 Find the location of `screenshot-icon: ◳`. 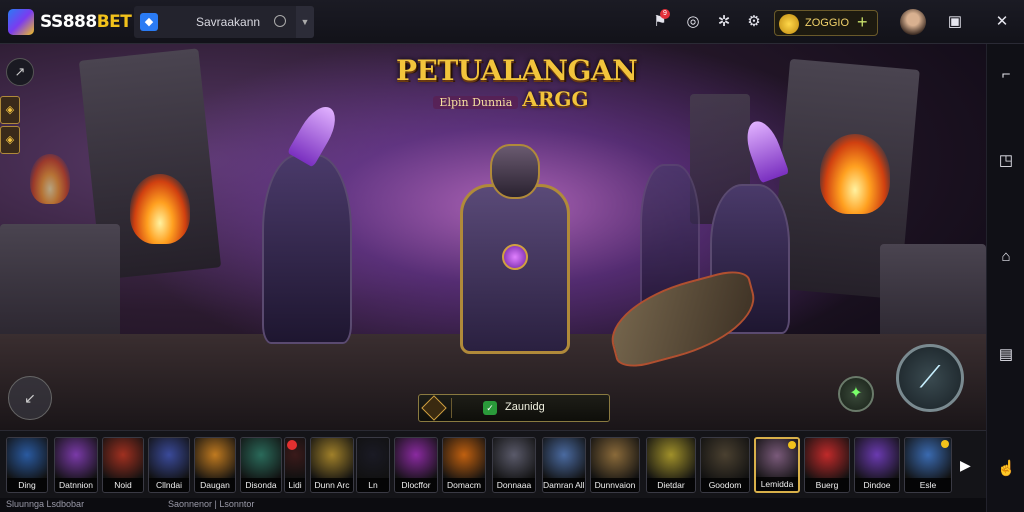

screenshot-icon: ◳ is located at coordinates (1006, 161).